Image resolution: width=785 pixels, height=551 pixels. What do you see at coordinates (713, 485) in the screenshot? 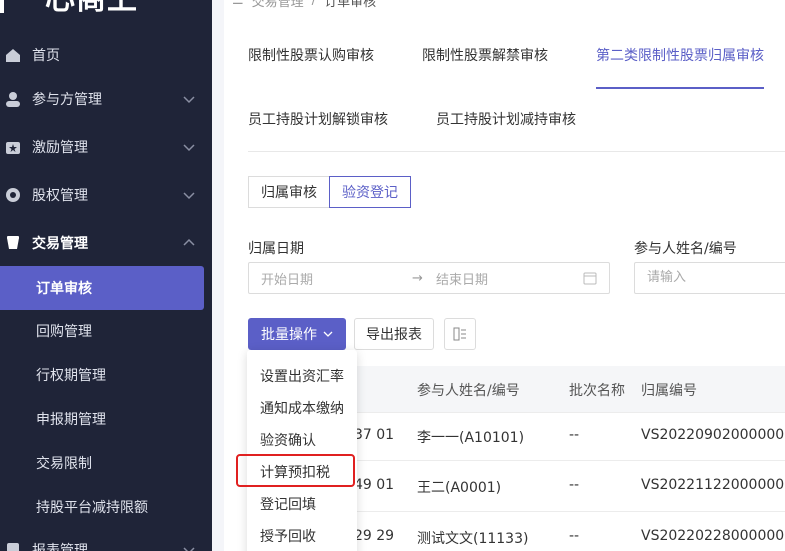
I see `table-cell-vesting-no: VS20221122000000` at bounding box center [713, 485].